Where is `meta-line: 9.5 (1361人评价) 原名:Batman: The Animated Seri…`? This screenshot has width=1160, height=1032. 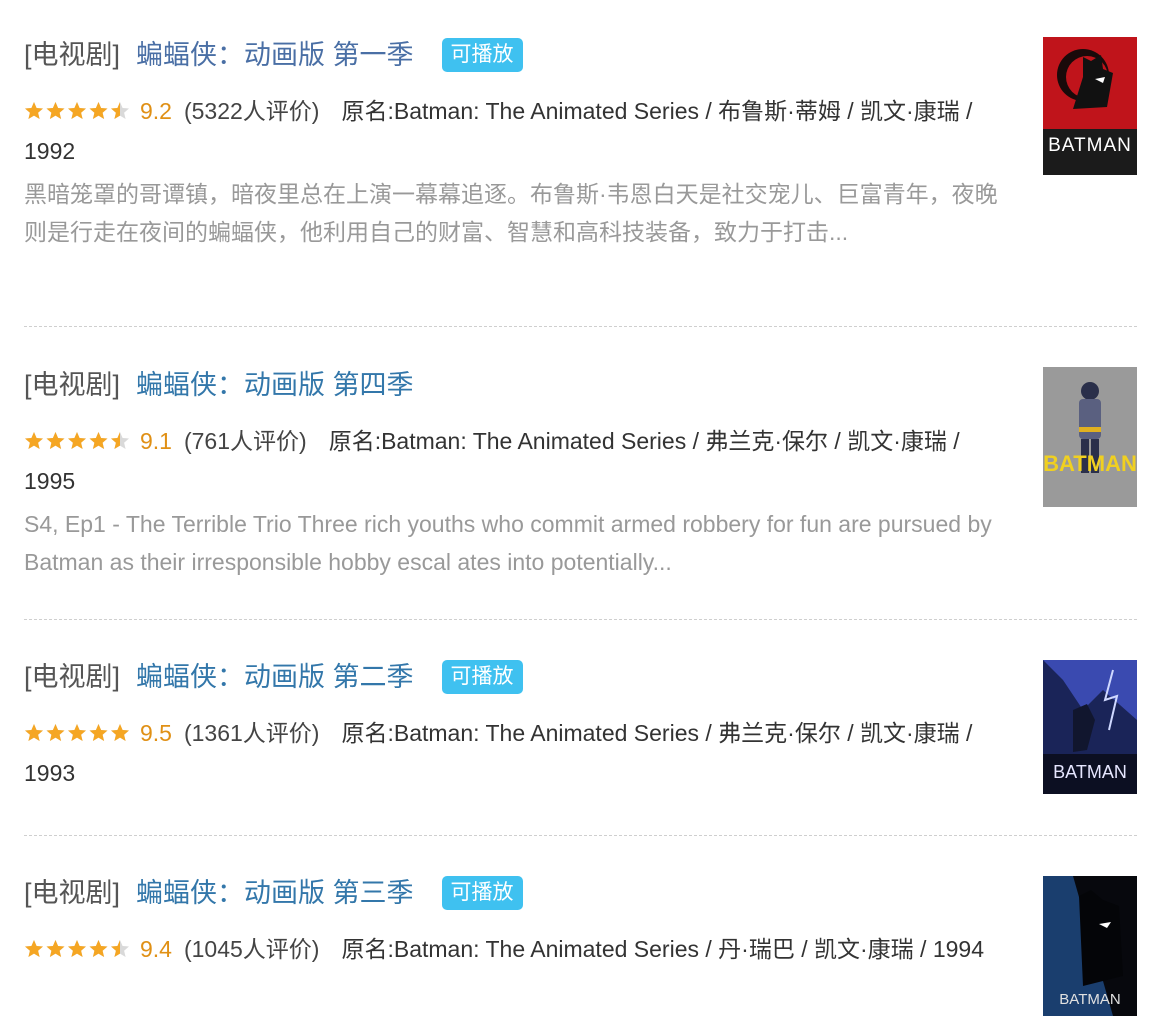
meta-line: 9.5 (1361人评价) 原名:Batman: The Animated Seri… is located at coordinates (519, 753).